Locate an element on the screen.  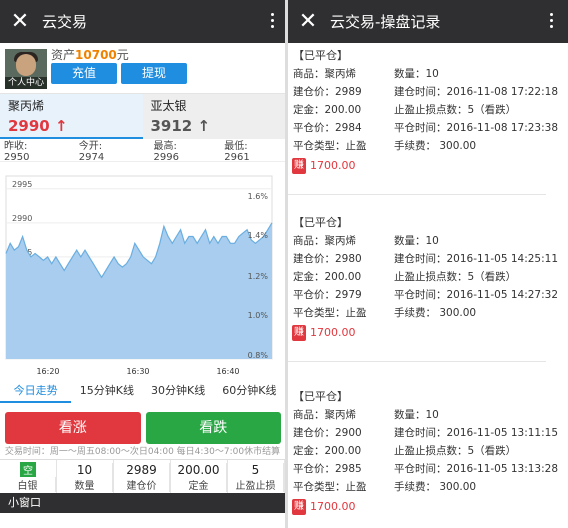
avatar: 个人中心 is located at coordinates (26, 69).